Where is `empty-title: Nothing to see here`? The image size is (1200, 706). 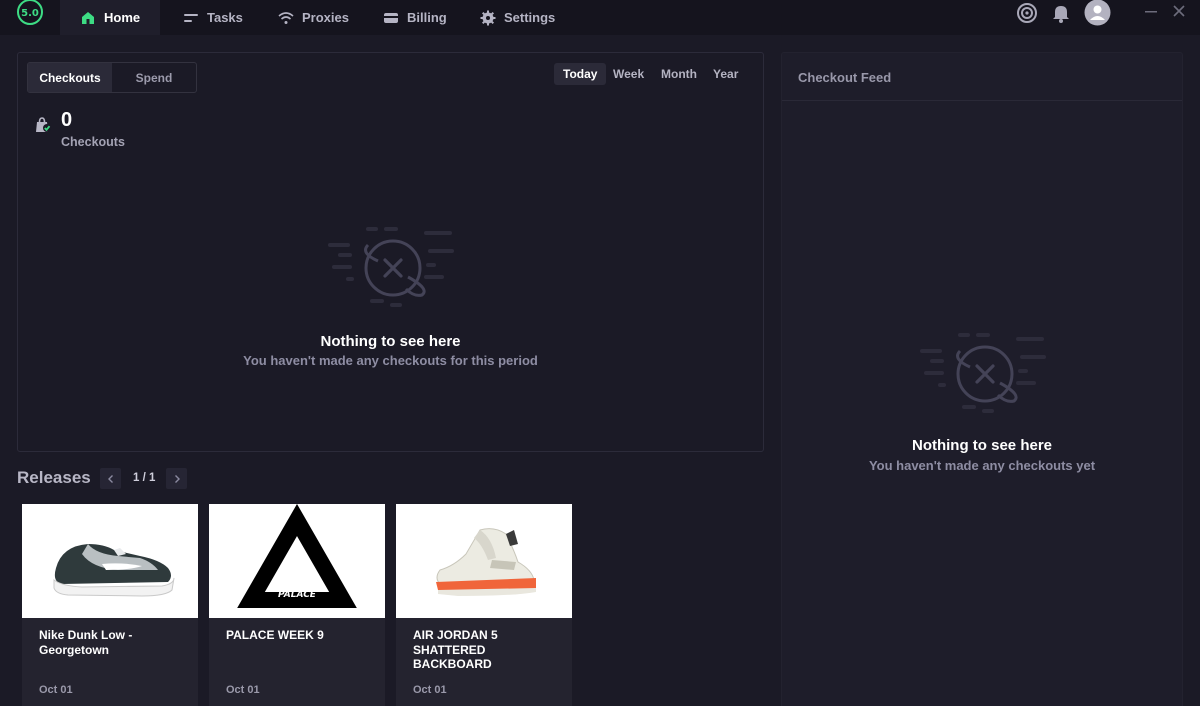 empty-title: Nothing to see here is located at coordinates (390, 341).